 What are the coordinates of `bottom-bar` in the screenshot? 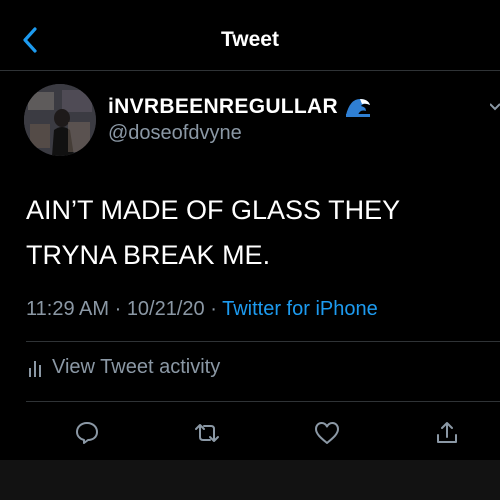 It's located at (250, 480).